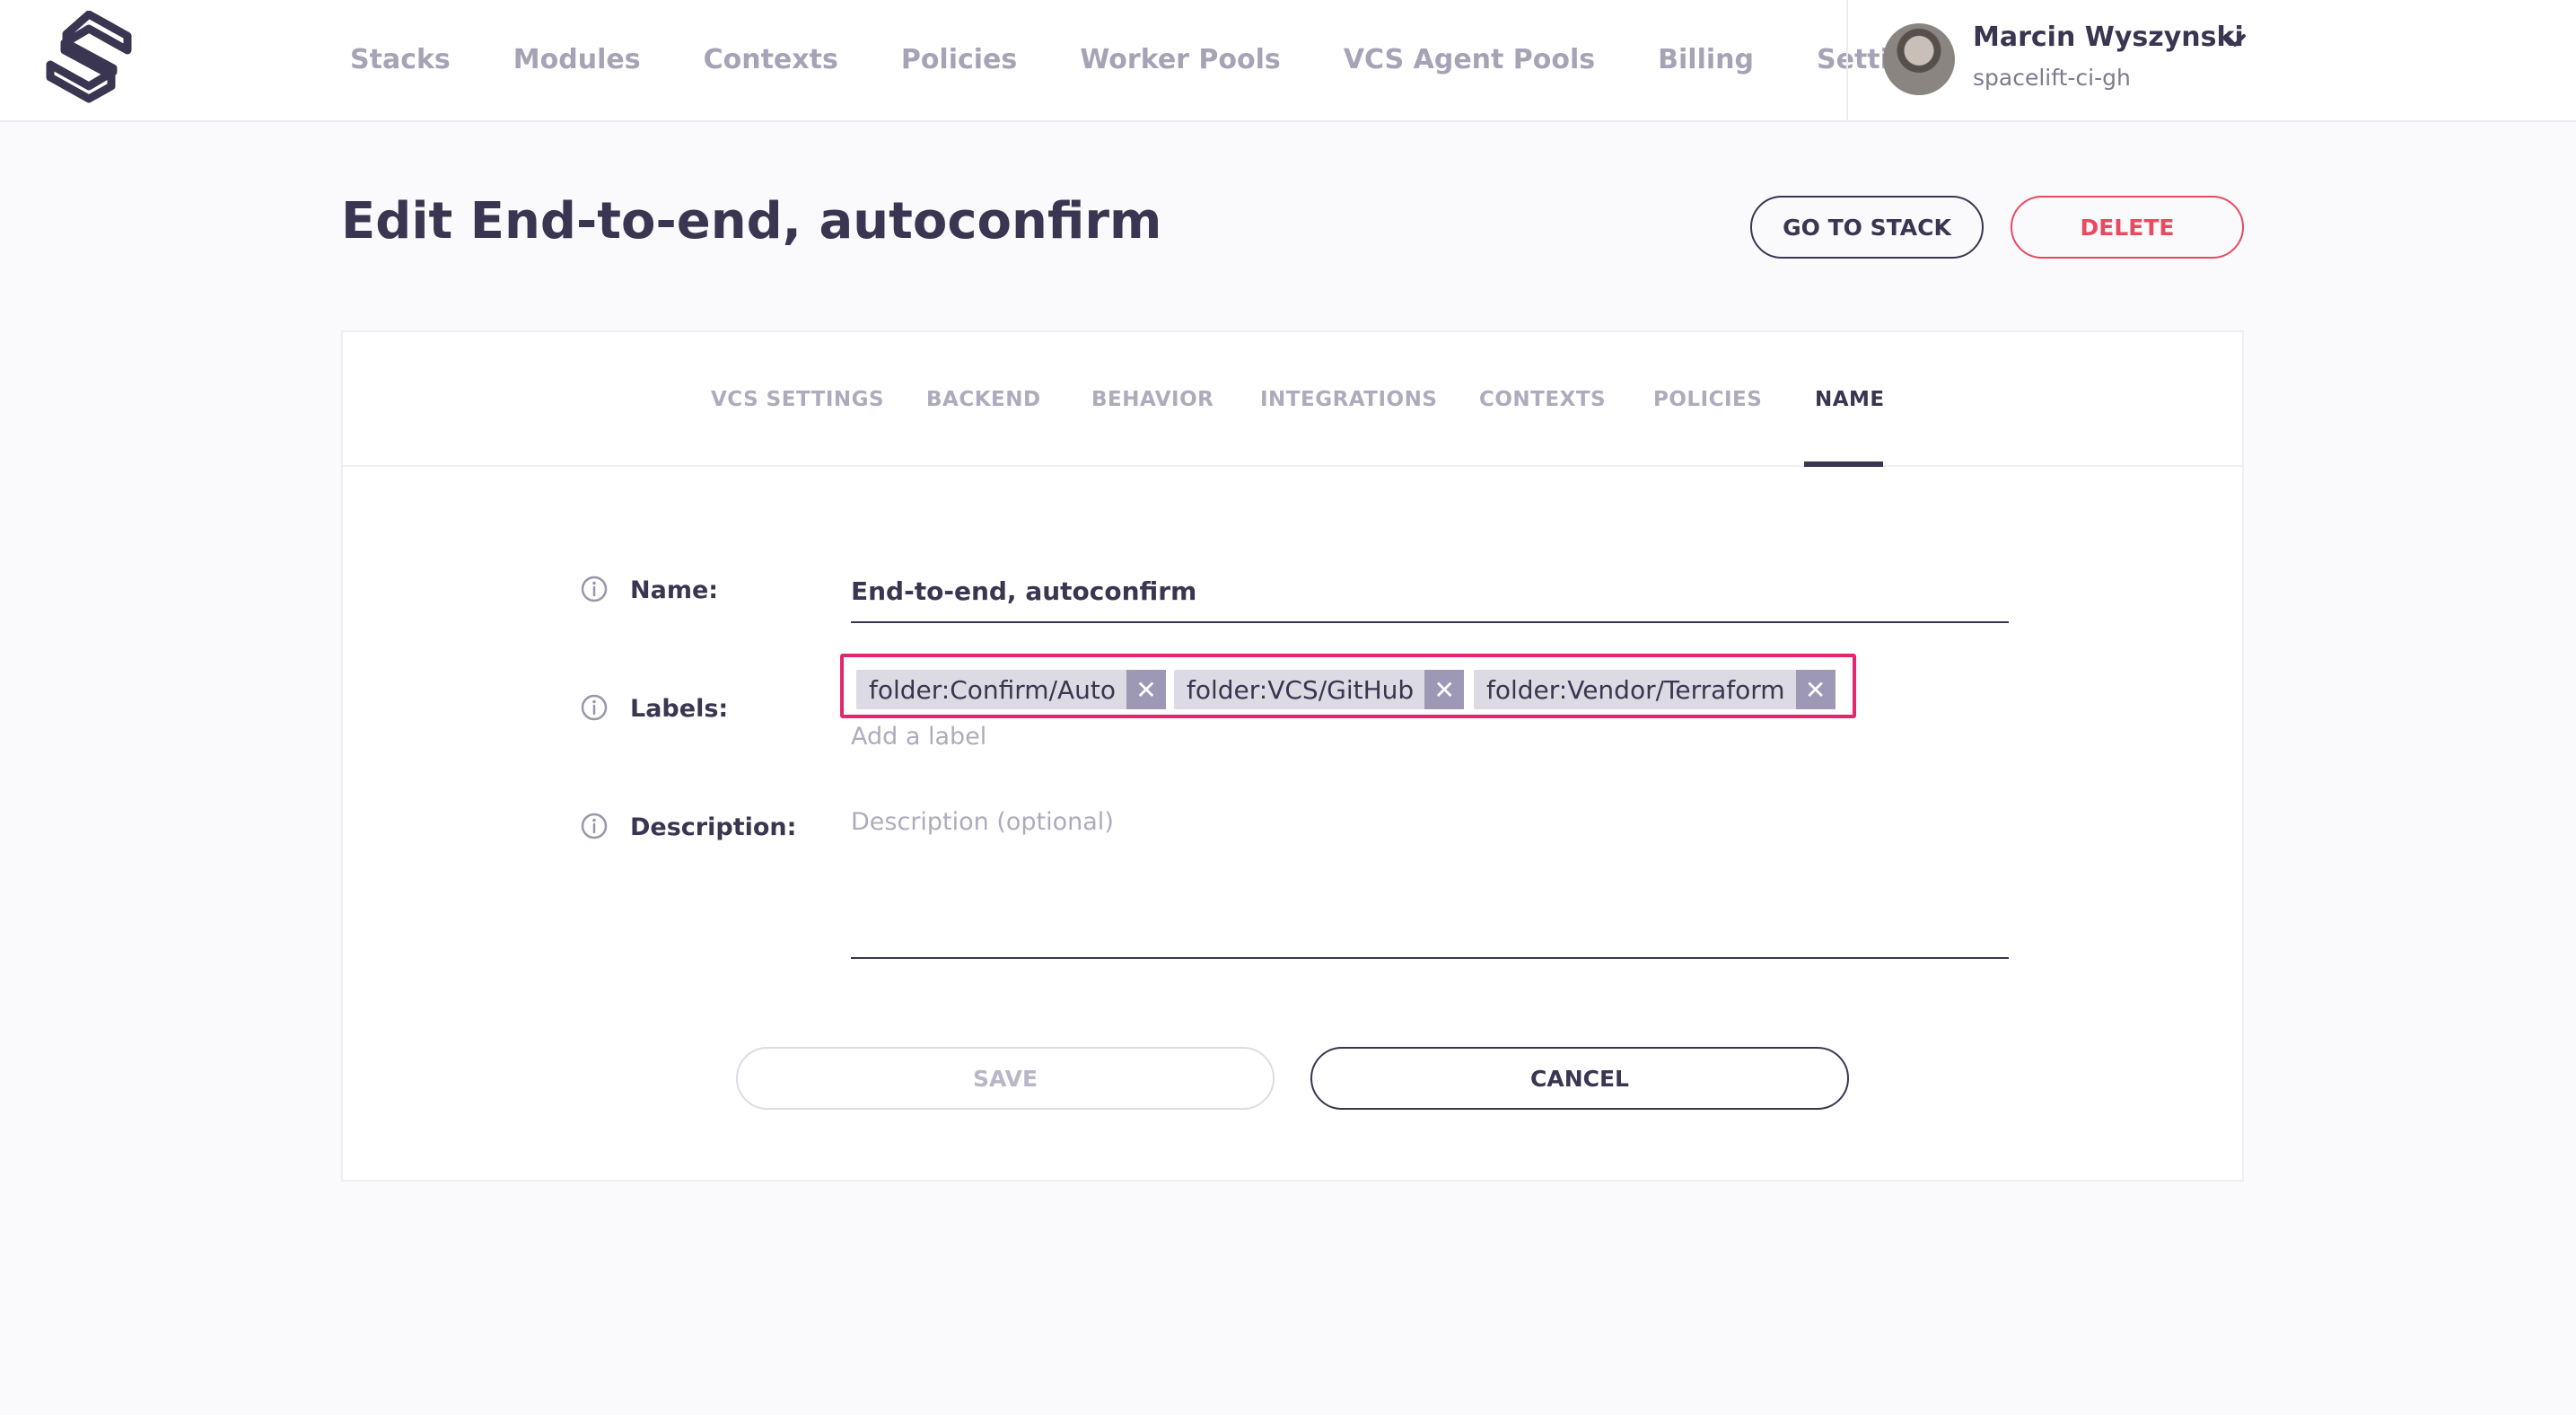 The width and height of the screenshot is (2576, 1415). I want to click on tab-policies: POLICIES, so click(1707, 400).